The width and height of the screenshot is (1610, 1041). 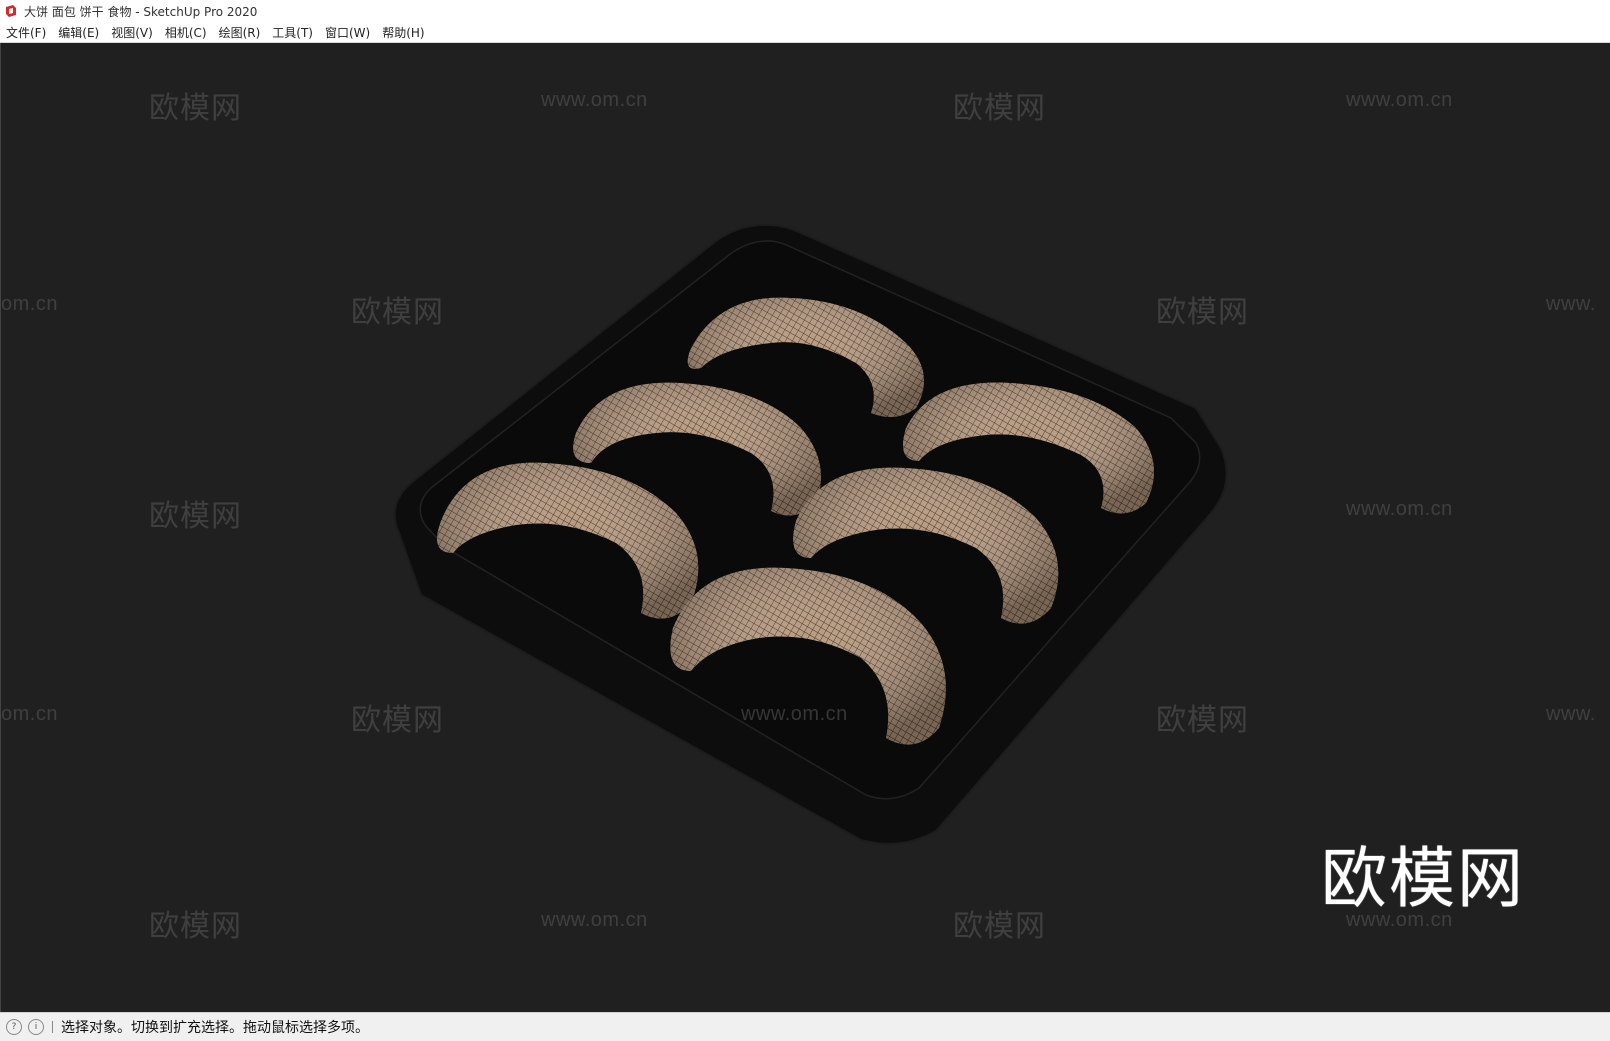 I want to click on menu-view: 视图(V), so click(x=132, y=32).